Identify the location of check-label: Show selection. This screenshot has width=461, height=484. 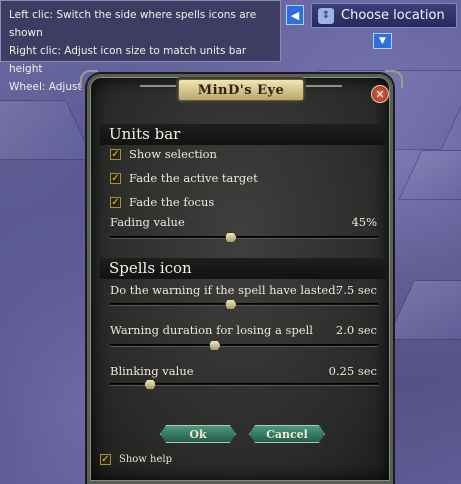
(173, 154).